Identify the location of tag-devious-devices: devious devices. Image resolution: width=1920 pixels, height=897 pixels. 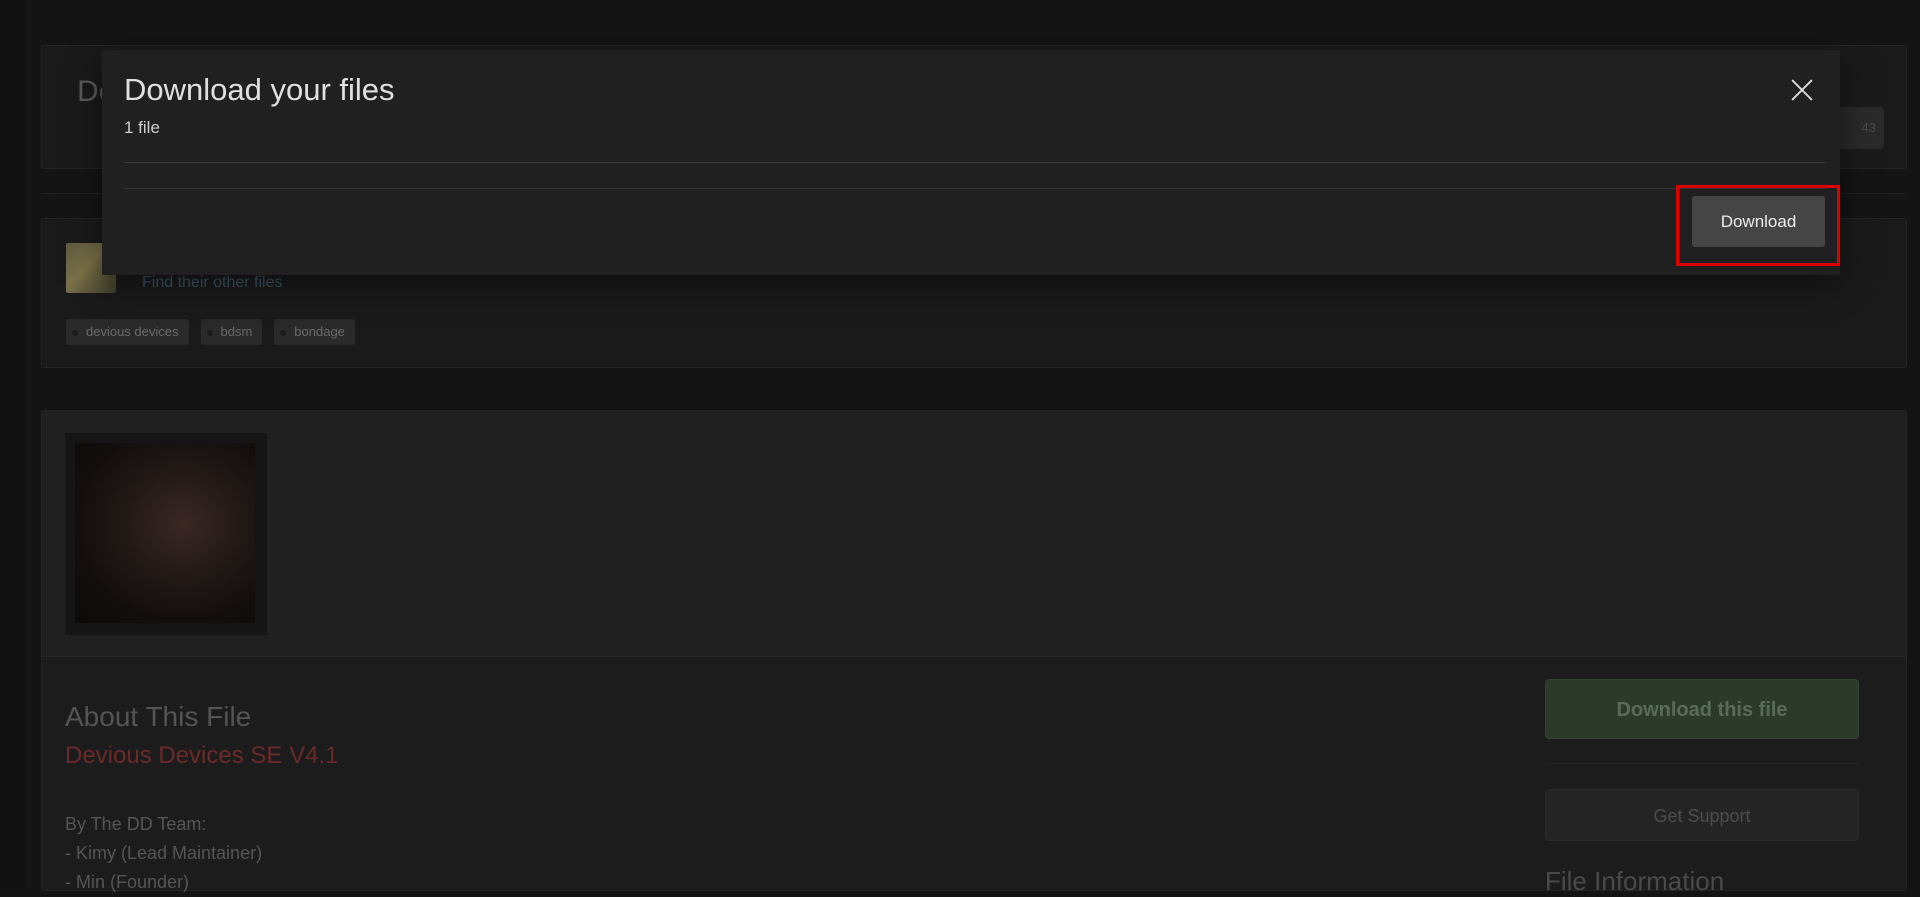
(127, 332).